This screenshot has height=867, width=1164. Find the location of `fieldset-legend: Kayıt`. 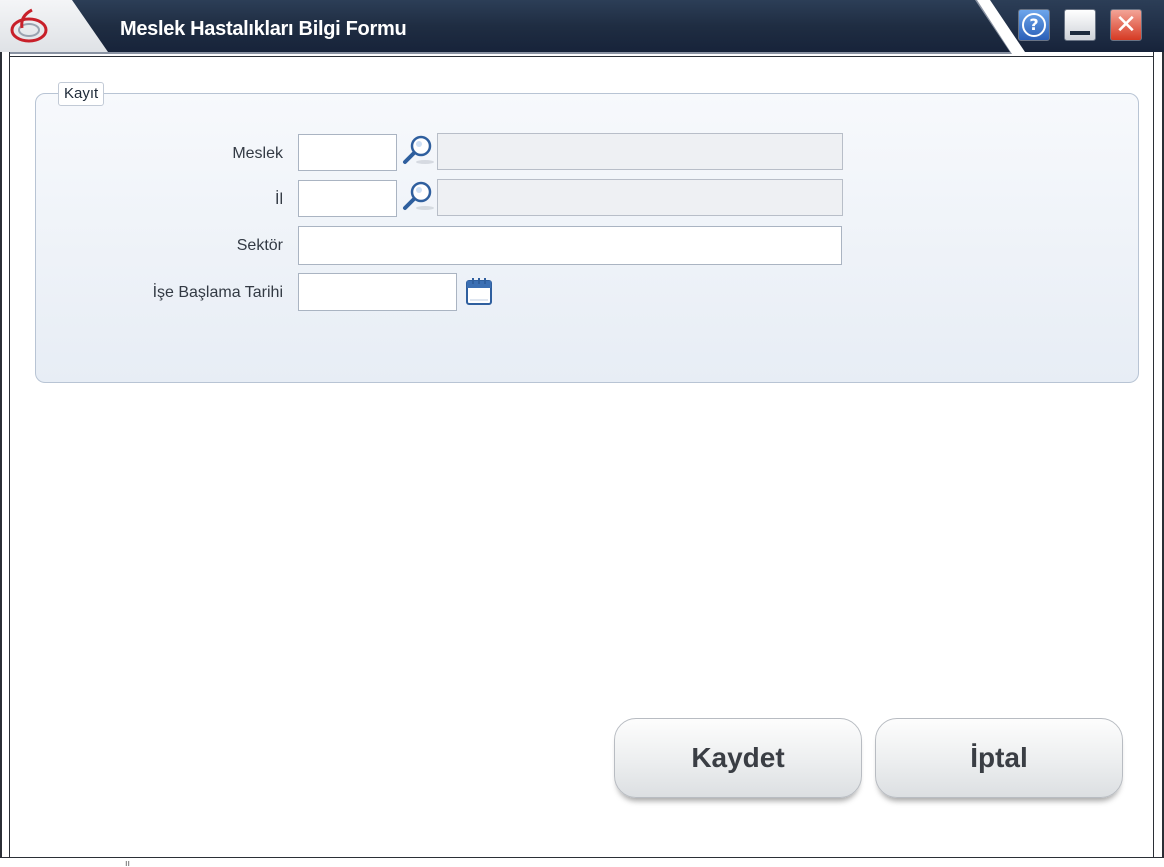

fieldset-legend: Kayıt is located at coordinates (81, 94).